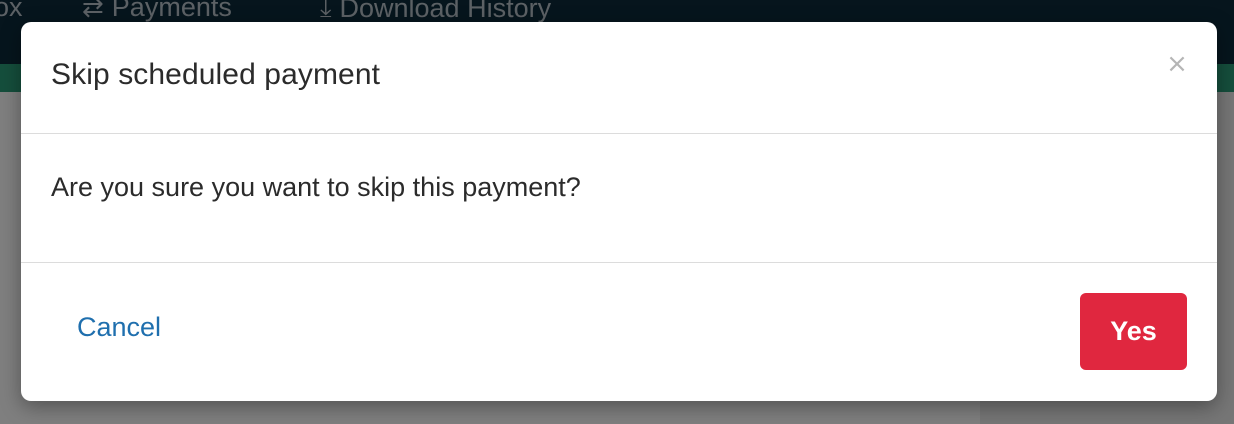  What do you see at coordinates (1133, 331) in the screenshot?
I see `confirm-yes-button: Yes` at bounding box center [1133, 331].